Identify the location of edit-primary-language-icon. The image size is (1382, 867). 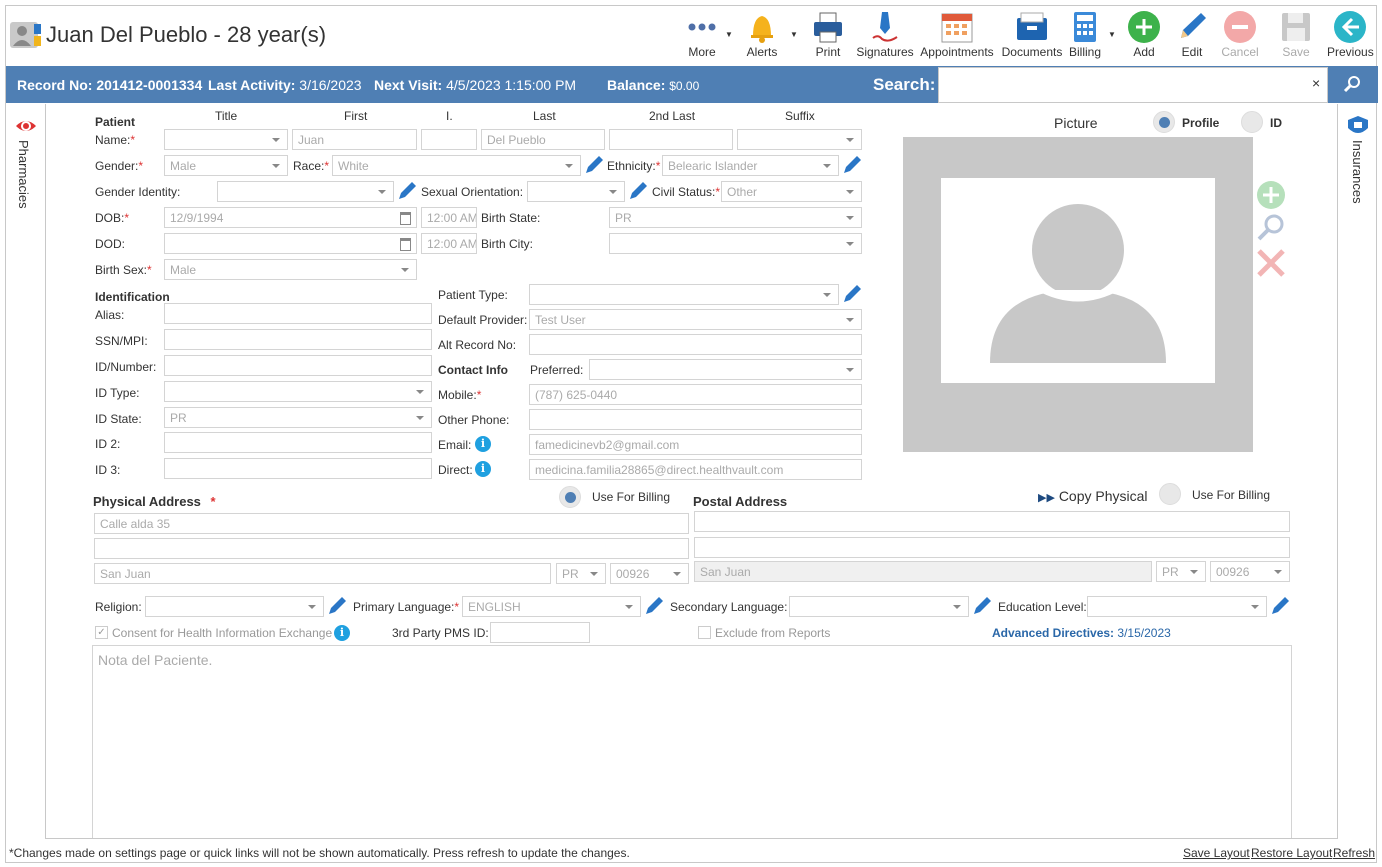
(654, 606).